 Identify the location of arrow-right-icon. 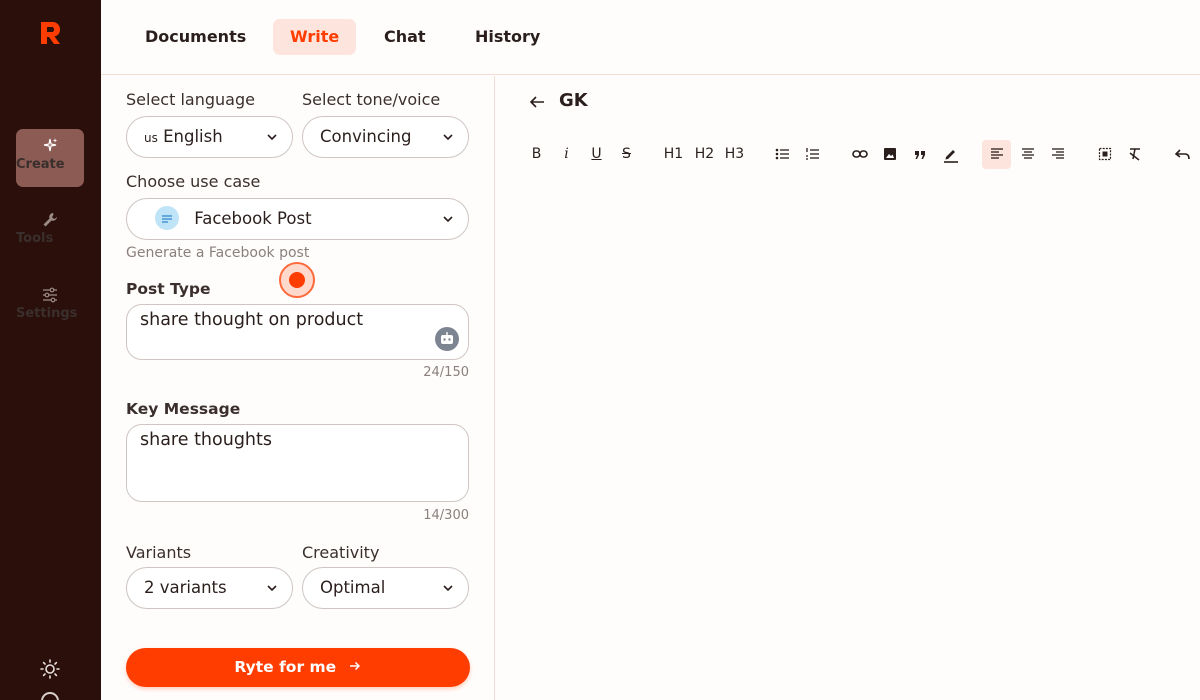
(355, 666).